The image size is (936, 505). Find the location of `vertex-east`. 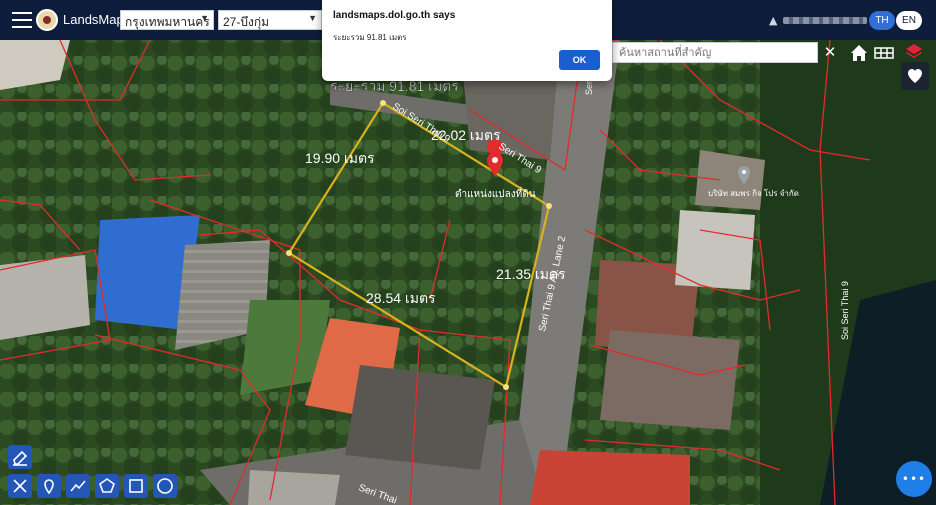

vertex-east is located at coordinates (549, 206).